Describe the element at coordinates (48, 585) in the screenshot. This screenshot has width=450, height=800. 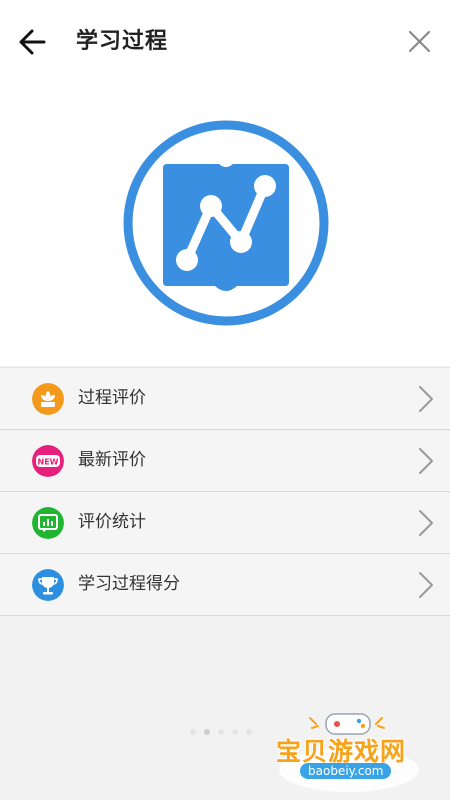
I see `trophy-icon` at that location.